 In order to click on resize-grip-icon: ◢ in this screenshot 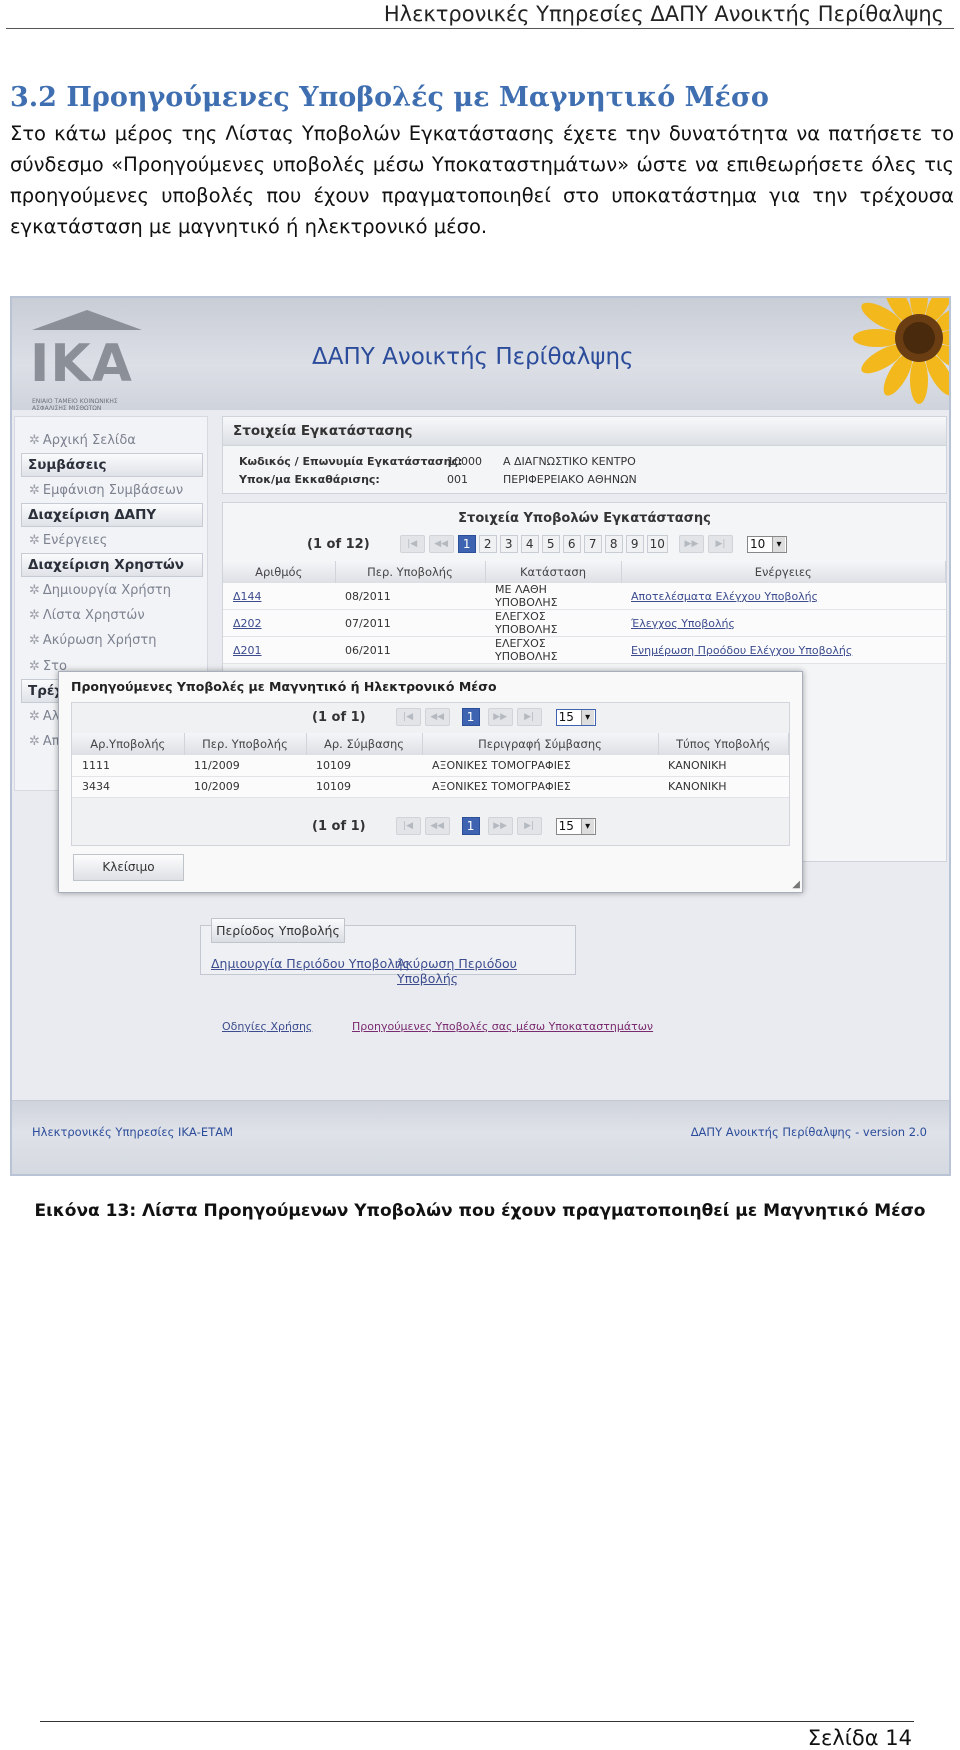, I will do `click(796, 884)`.